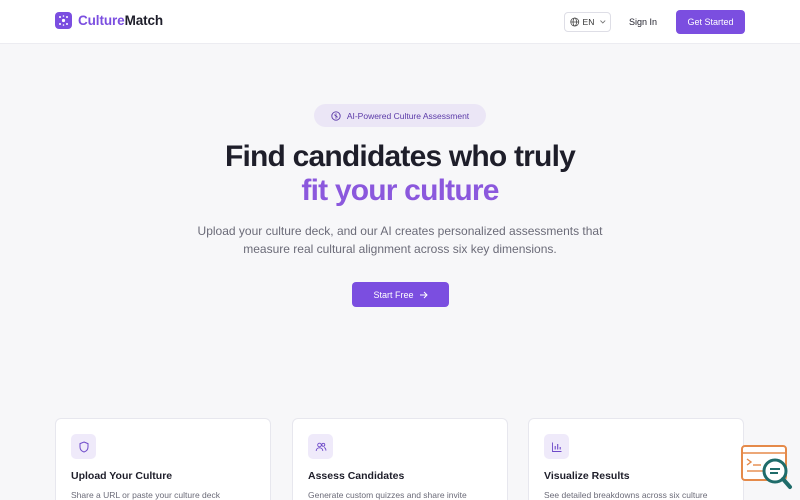 The width and height of the screenshot is (800, 500). Describe the element at coordinates (603, 22) in the screenshot. I see `chevron-down-icon` at that location.